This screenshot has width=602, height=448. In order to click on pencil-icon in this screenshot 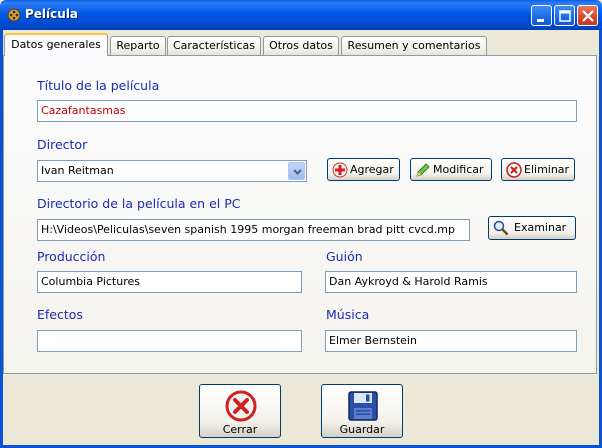, I will do `click(423, 170)`.